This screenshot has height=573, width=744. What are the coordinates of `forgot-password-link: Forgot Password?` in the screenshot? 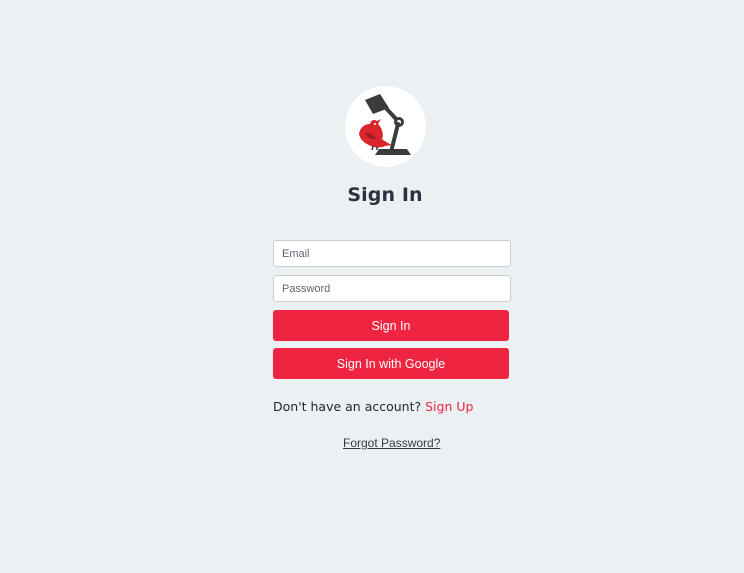 It's located at (391, 443).